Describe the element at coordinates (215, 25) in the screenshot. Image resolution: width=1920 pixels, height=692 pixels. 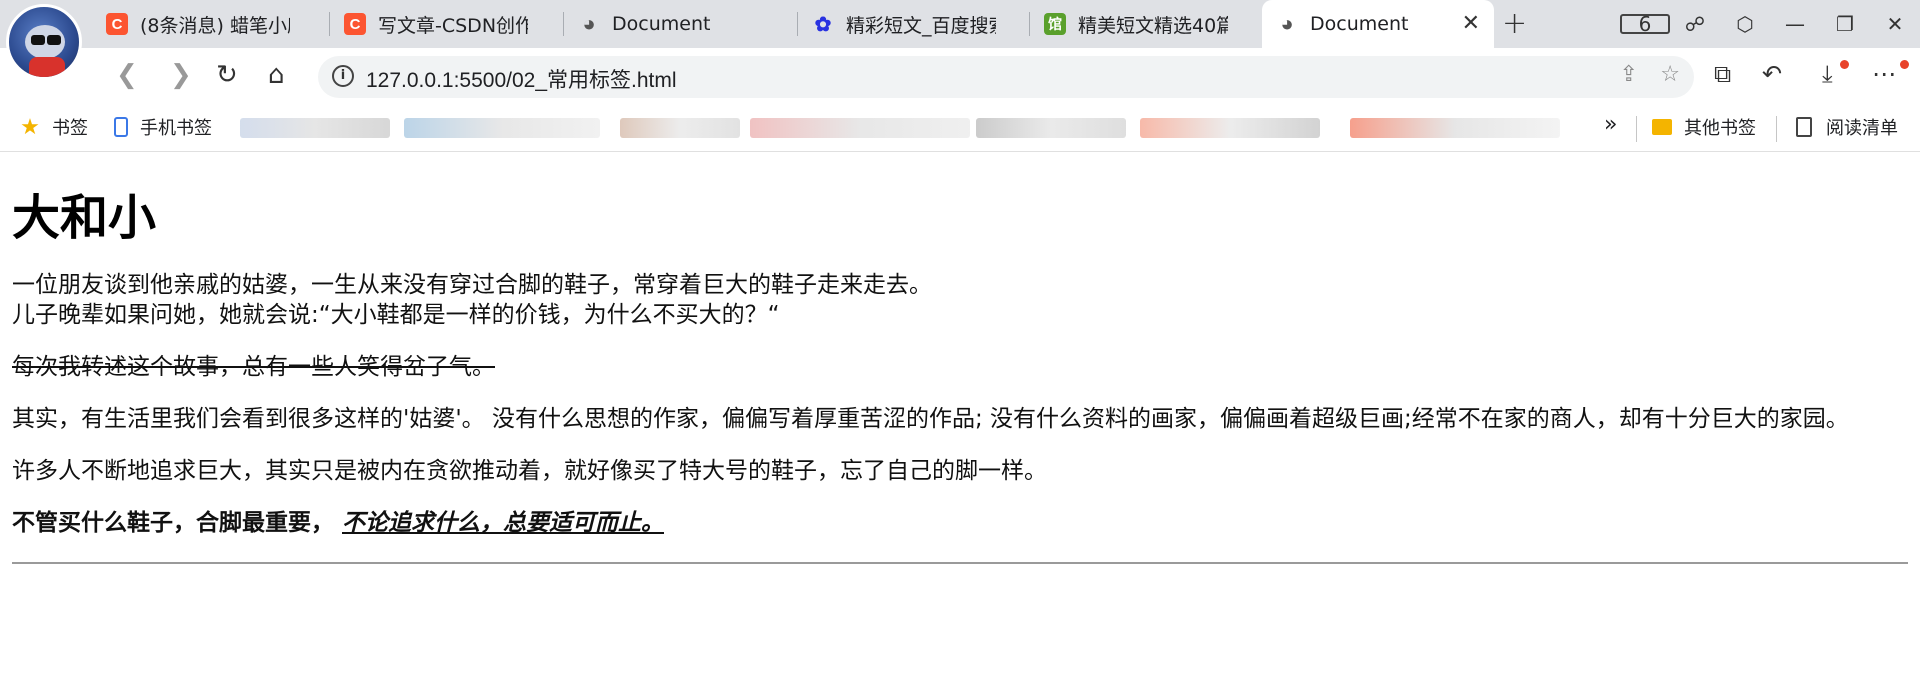
I see `tab-title: (8条消息) 蜡笔小欣丫` at that location.